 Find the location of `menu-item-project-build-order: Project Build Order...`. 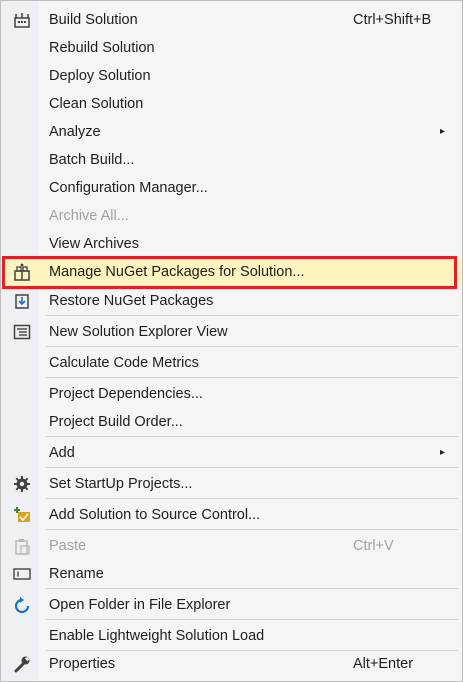

menu-item-project-build-order: Project Build Order... is located at coordinates (231, 422).